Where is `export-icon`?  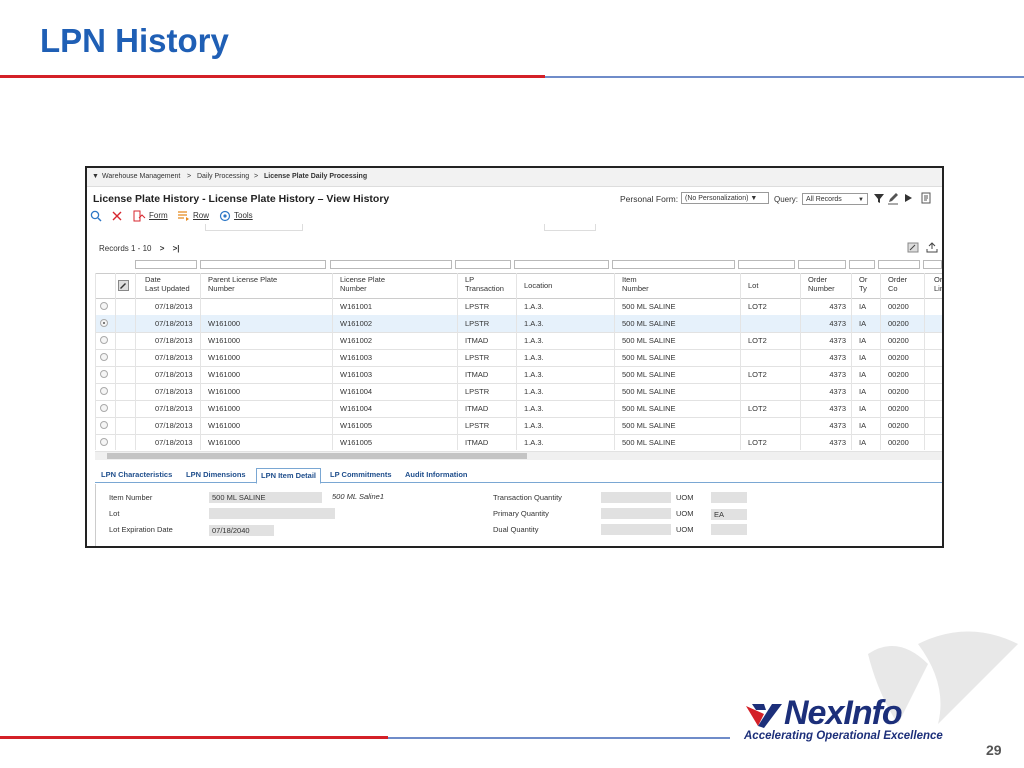
export-icon is located at coordinates (932, 247).